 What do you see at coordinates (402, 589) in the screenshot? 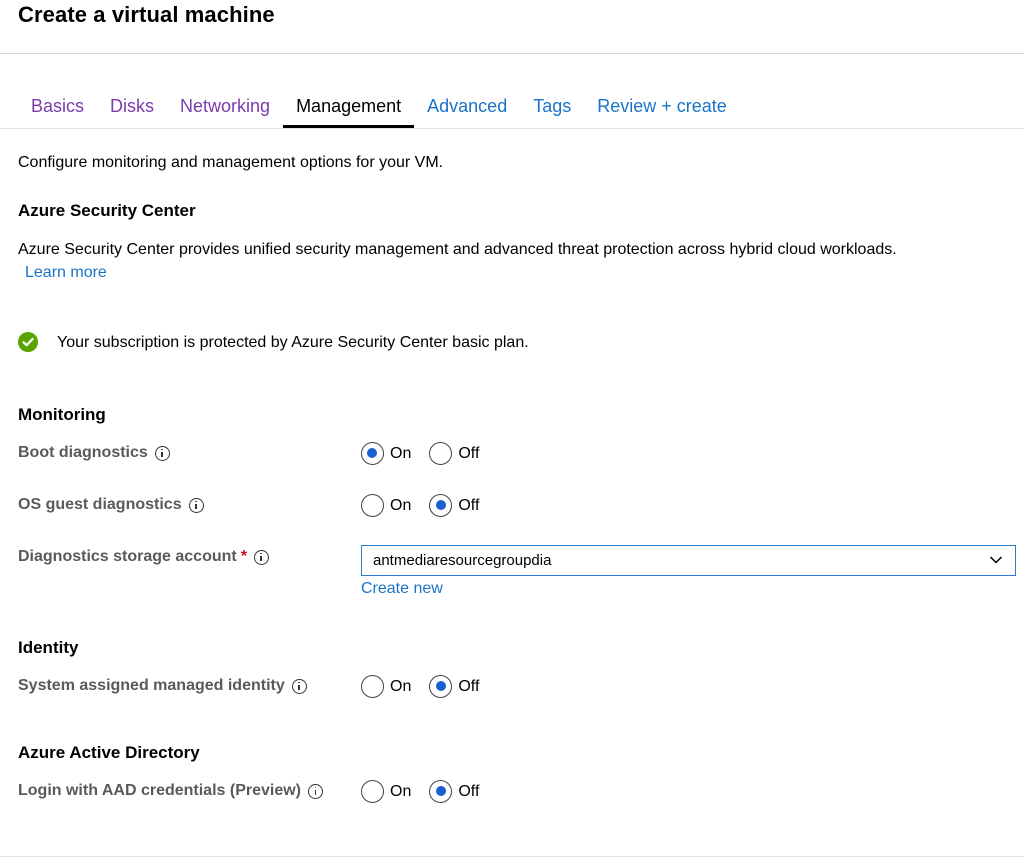
I see `create-new-link: Create new` at bounding box center [402, 589].